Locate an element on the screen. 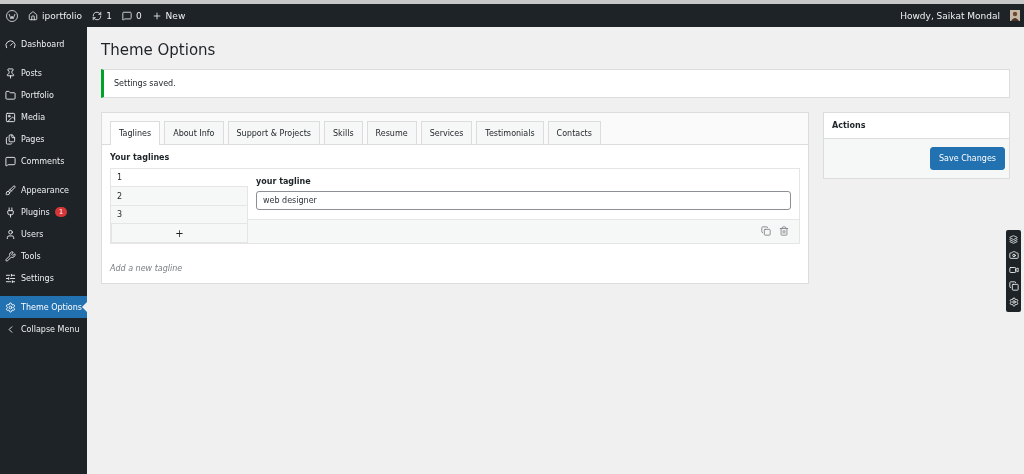 The image size is (1024, 474). menu-item: Posts is located at coordinates (43, 73).